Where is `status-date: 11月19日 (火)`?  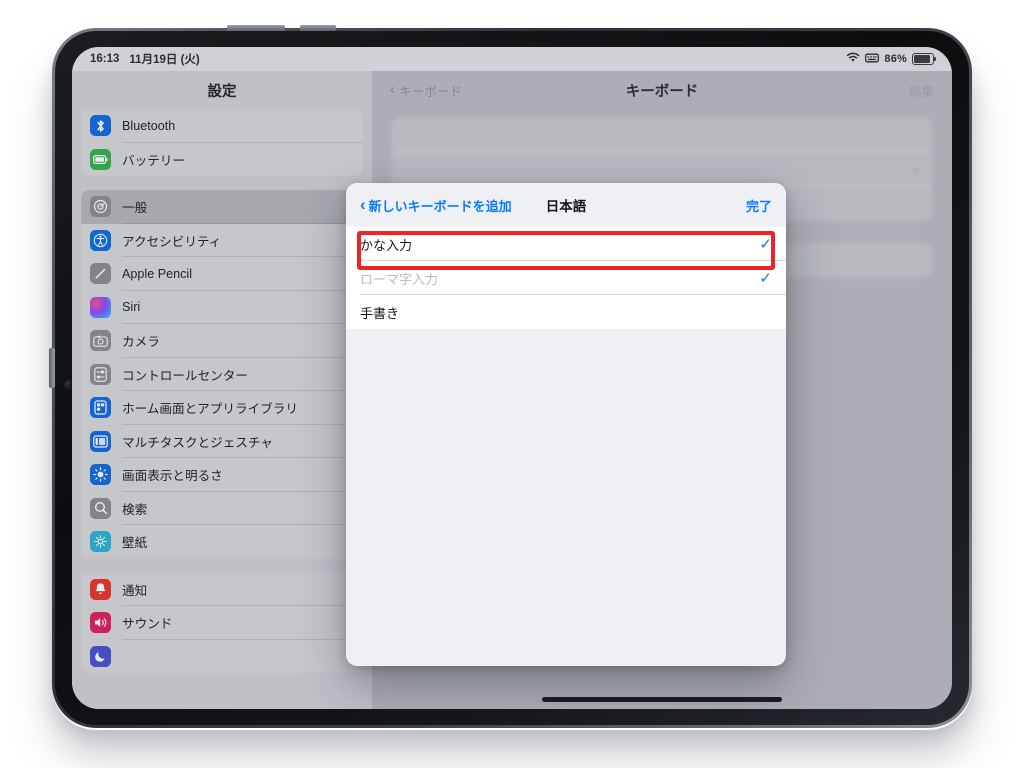 status-date: 11月19日 (火) is located at coordinates (164, 60).